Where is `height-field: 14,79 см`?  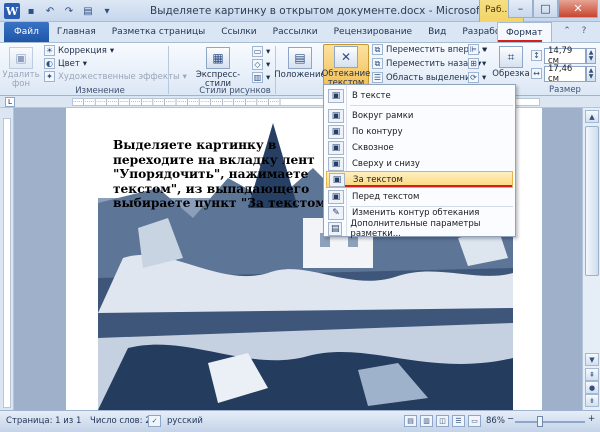
height-field: 14,79 см is located at coordinates (565, 56).